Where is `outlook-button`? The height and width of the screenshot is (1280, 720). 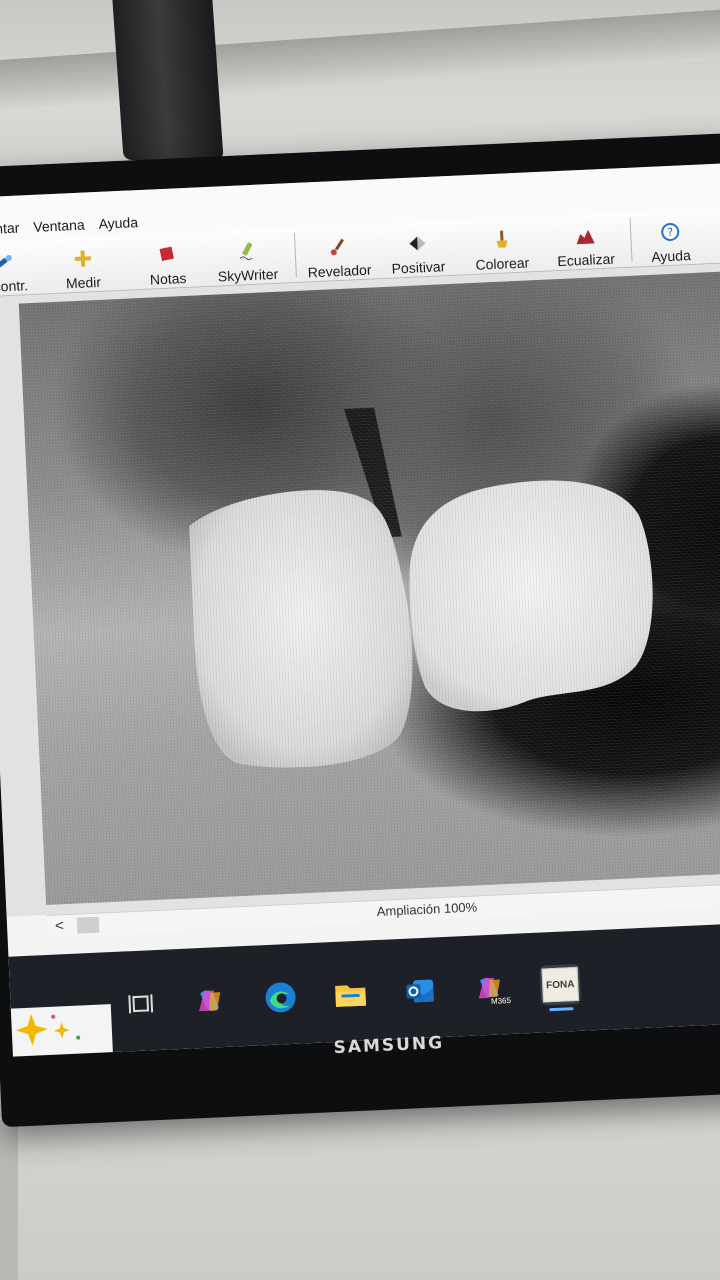
outlook-button is located at coordinates (421, 991).